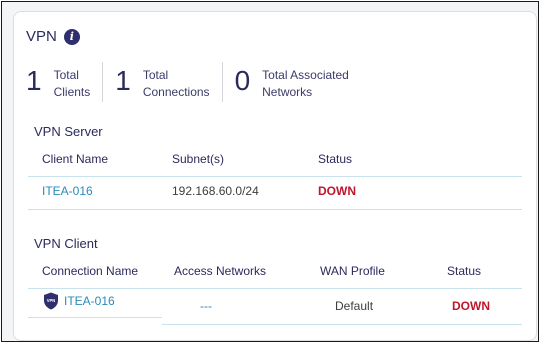 The width and height of the screenshot is (542, 345). I want to click on server-client-name-link: ITEA-016, so click(67, 191).